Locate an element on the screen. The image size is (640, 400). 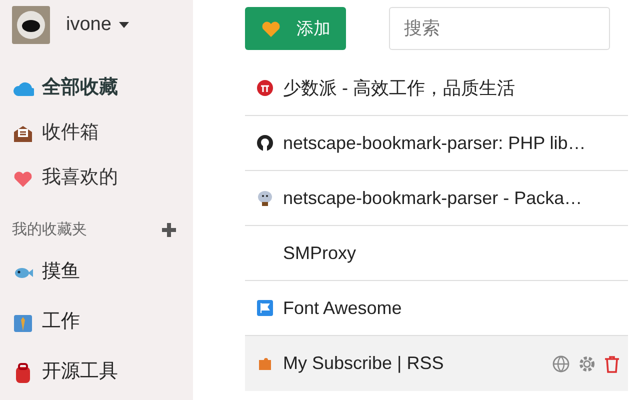
bookmark-title: SMProxy is located at coordinates (320, 253).